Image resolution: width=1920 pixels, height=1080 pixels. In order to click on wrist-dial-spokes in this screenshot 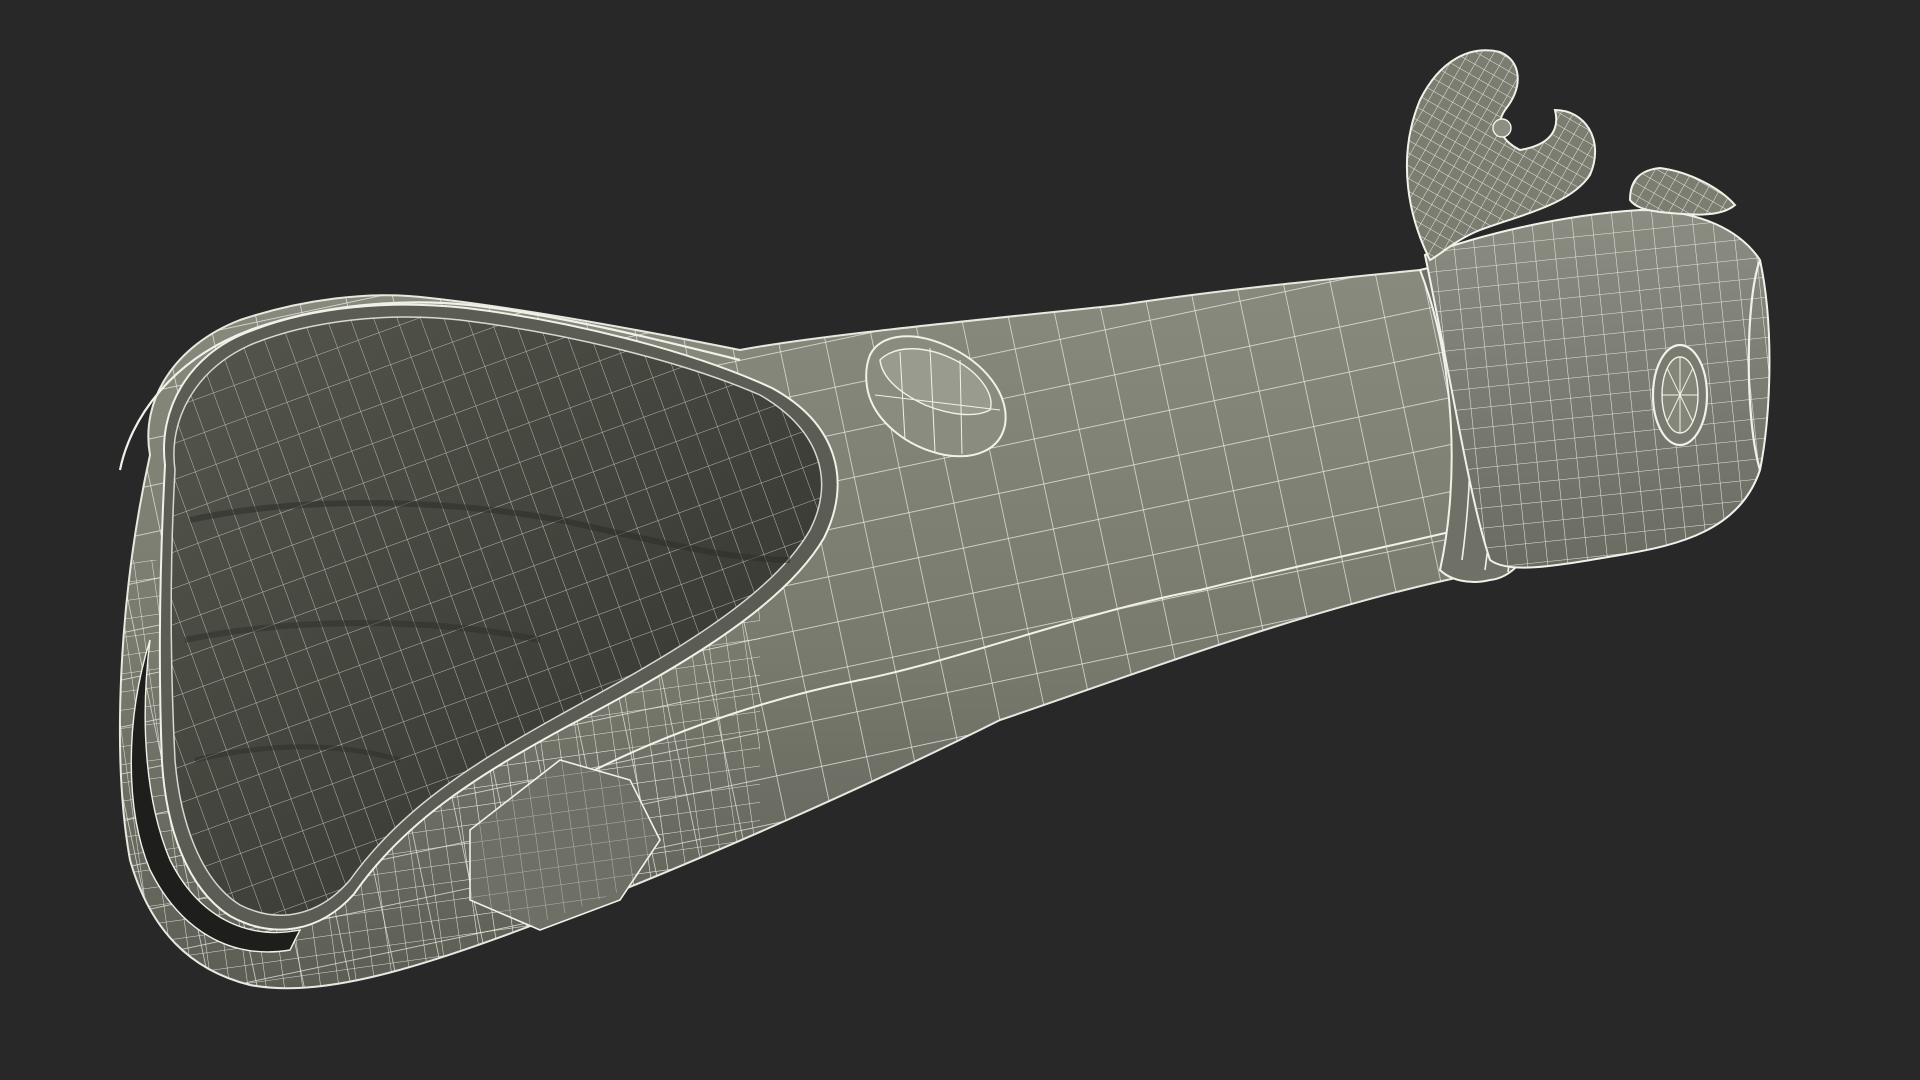, I will do `click(1680, 395)`.